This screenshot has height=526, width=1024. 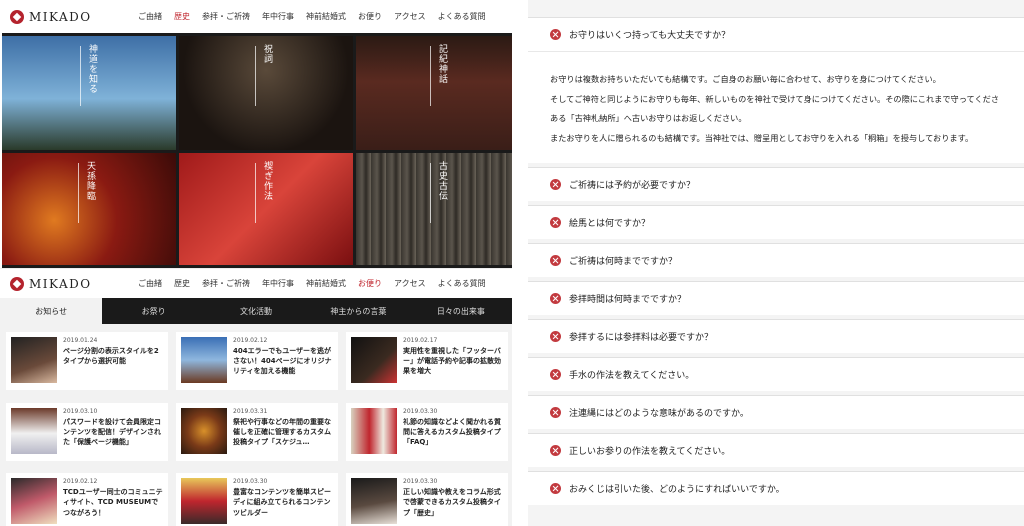 I want to click on faq-question: ご祈祷には予約が必要ですか？, so click(x=776, y=184).